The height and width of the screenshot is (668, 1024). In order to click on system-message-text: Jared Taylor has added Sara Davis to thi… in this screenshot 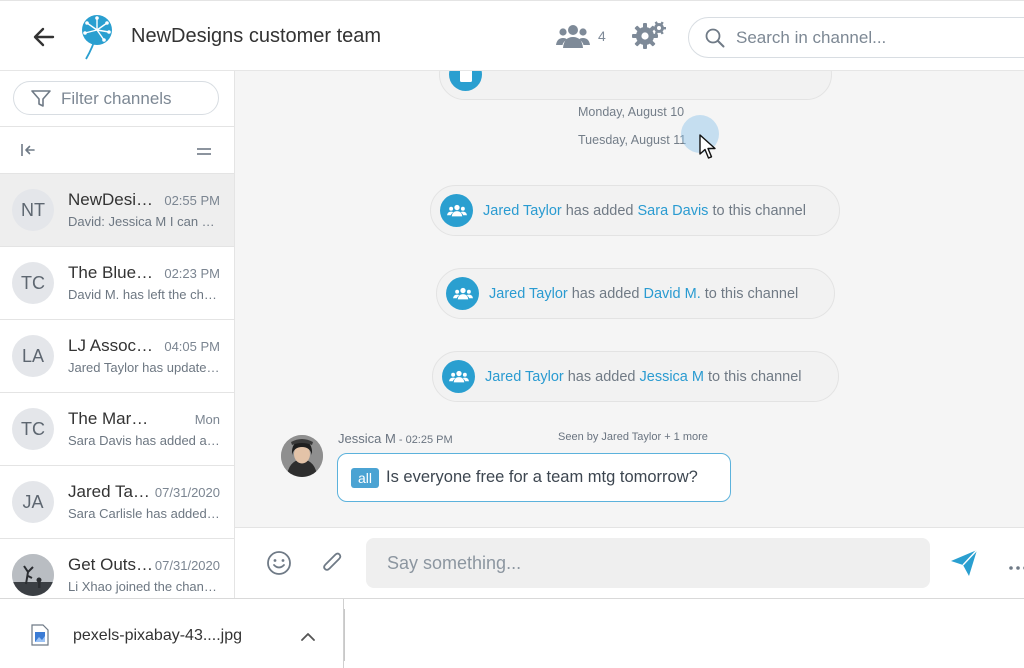, I will do `click(644, 210)`.